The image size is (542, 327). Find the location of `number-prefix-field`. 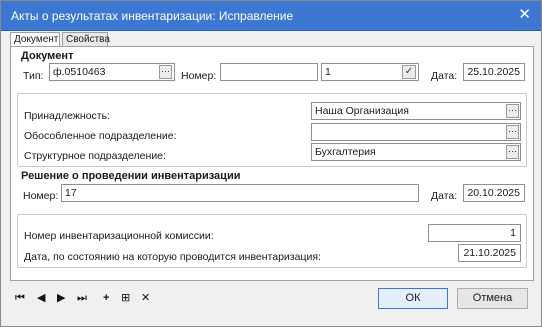

number-prefix-field is located at coordinates (269, 72).